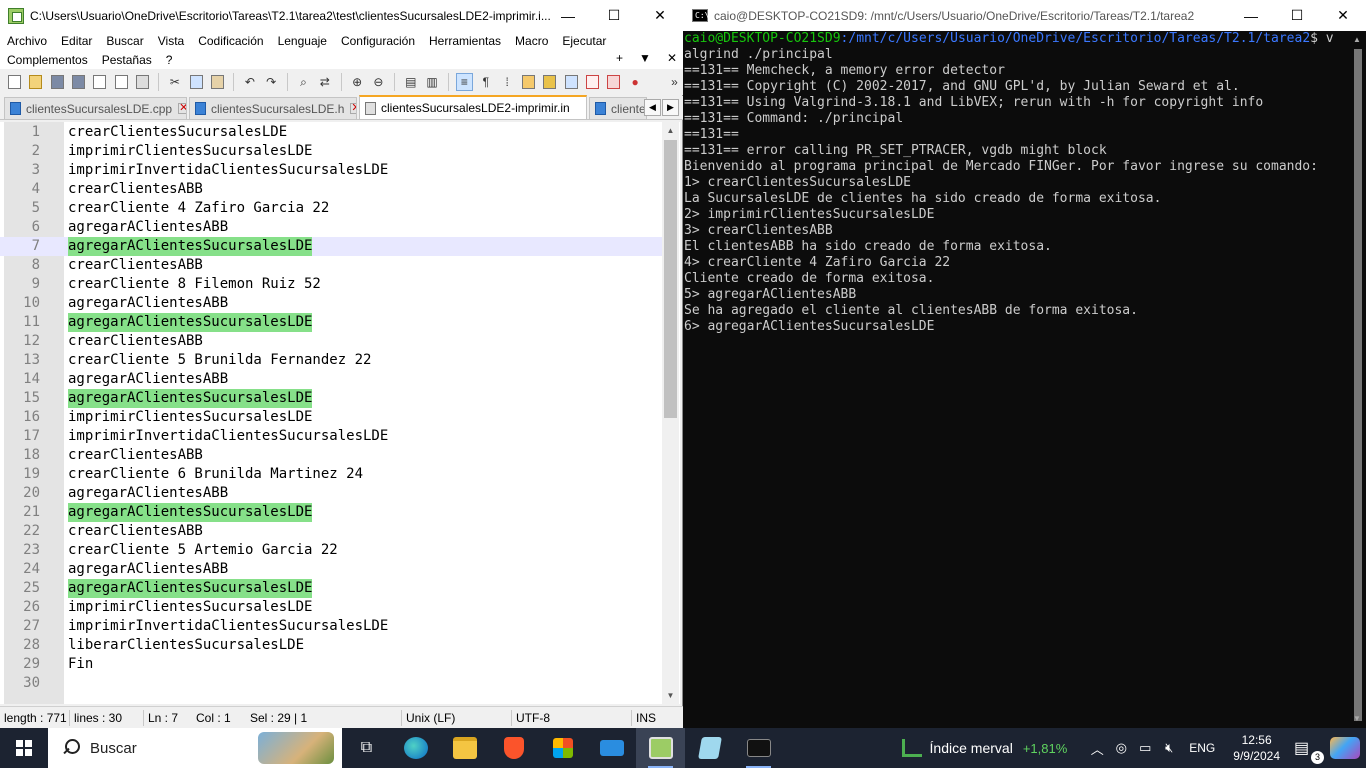 The width and height of the screenshot is (1366, 768). I want to click on code-line: 23 crearCliente 5 Artemio Garcia 22, so click(331, 550).